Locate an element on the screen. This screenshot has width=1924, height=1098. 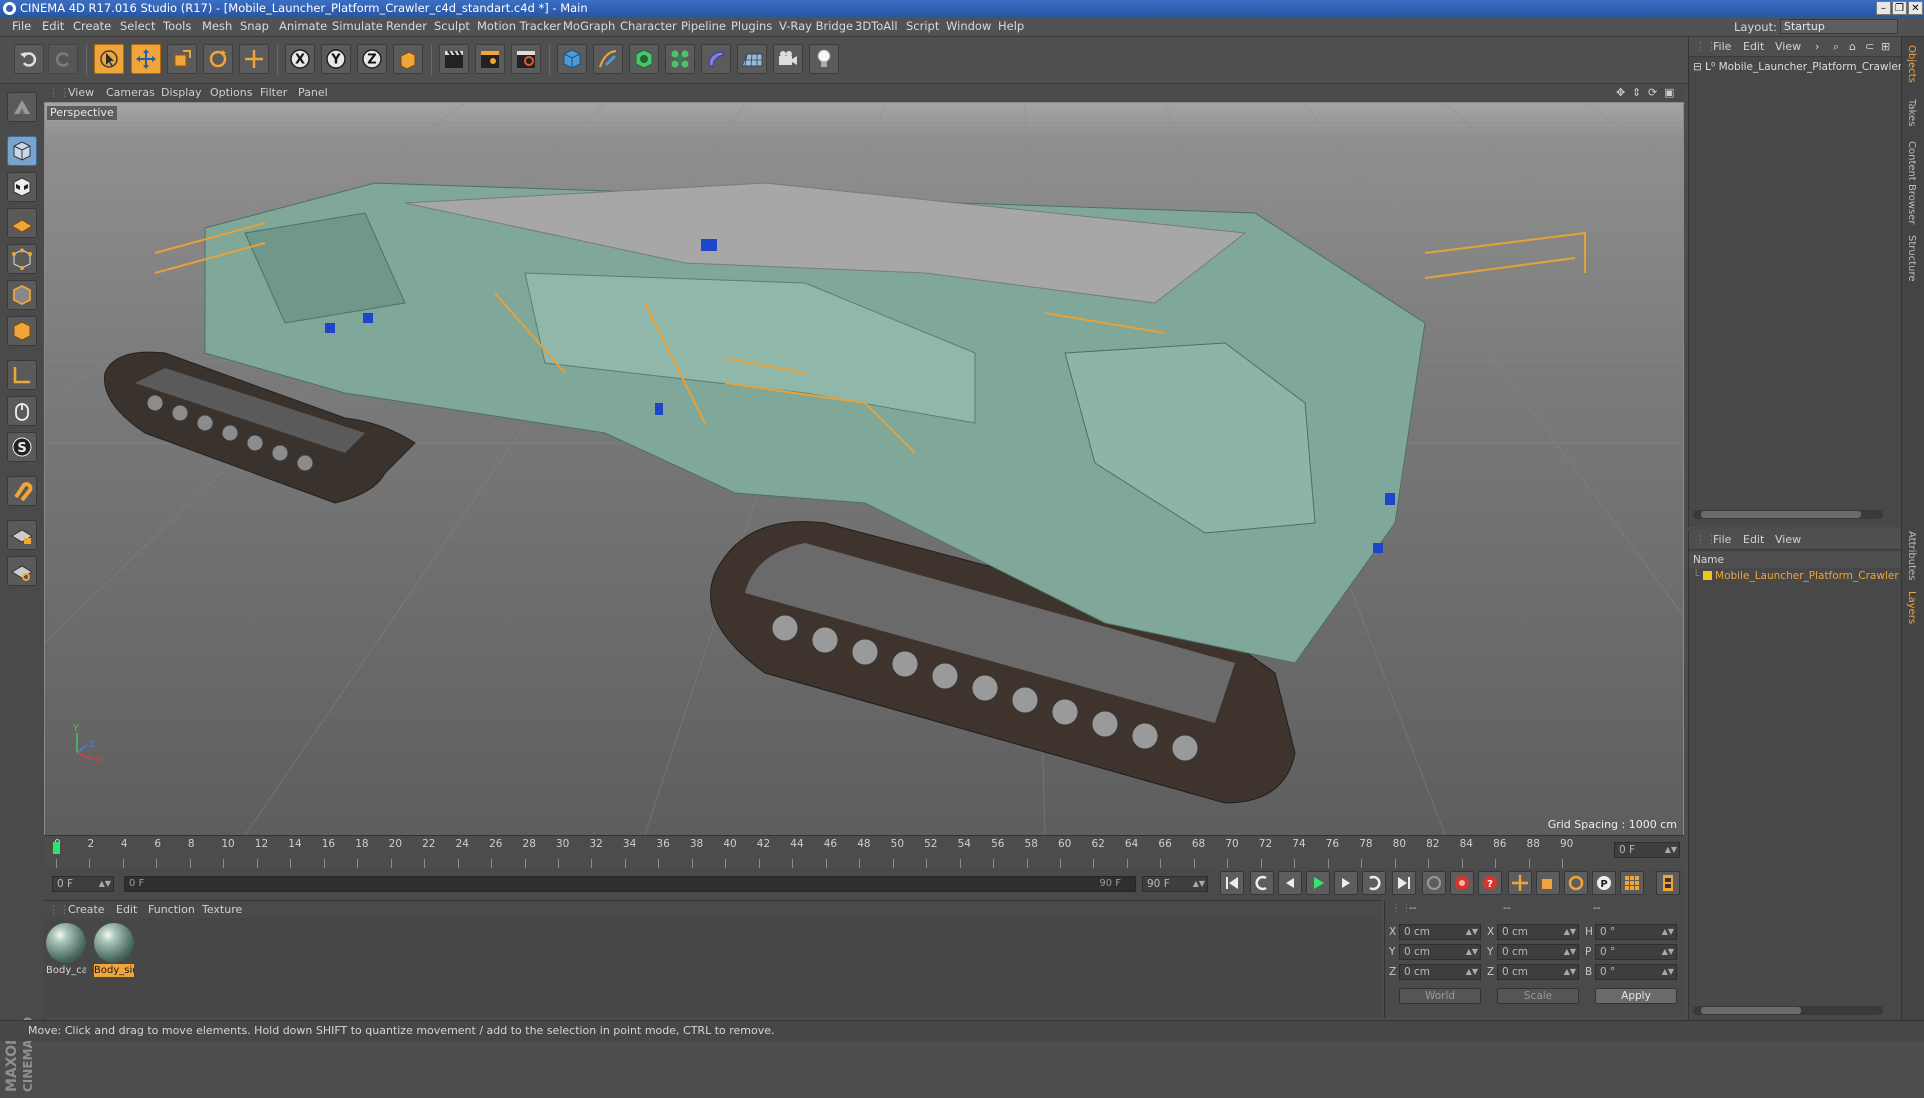
workplane-button is located at coordinates (22, 223).